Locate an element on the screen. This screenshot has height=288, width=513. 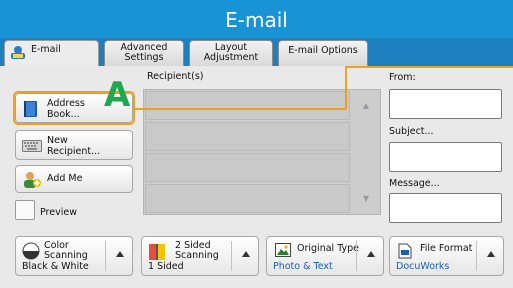
tab-email: E-mail is located at coordinates (51, 54).